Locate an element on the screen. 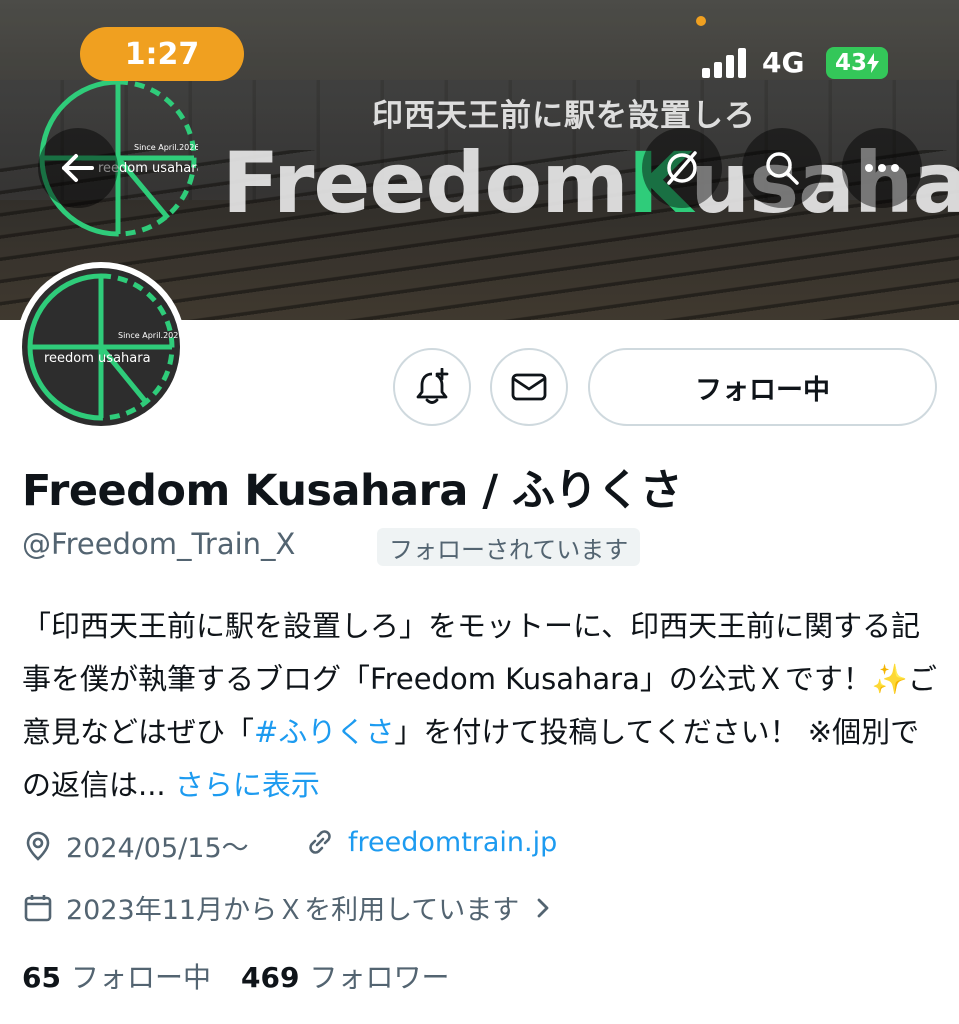  user-handle: @Freedom_Train_X is located at coordinates (159, 544).